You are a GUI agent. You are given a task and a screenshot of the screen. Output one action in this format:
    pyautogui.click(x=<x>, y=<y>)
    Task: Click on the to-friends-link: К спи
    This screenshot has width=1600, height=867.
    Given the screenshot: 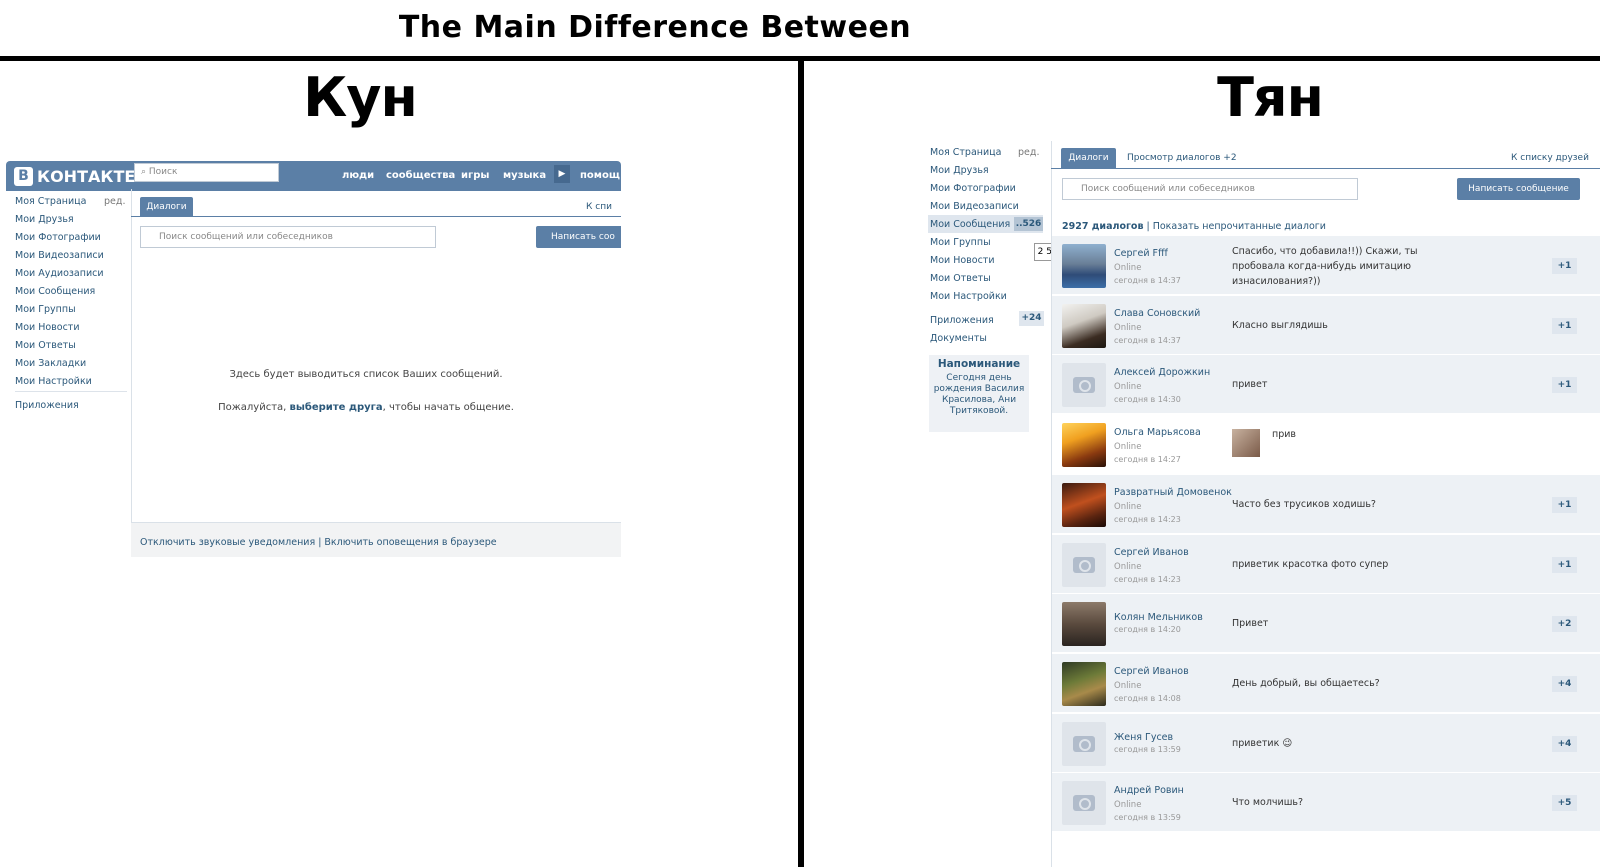 What is the action you would take?
    pyautogui.click(x=599, y=207)
    